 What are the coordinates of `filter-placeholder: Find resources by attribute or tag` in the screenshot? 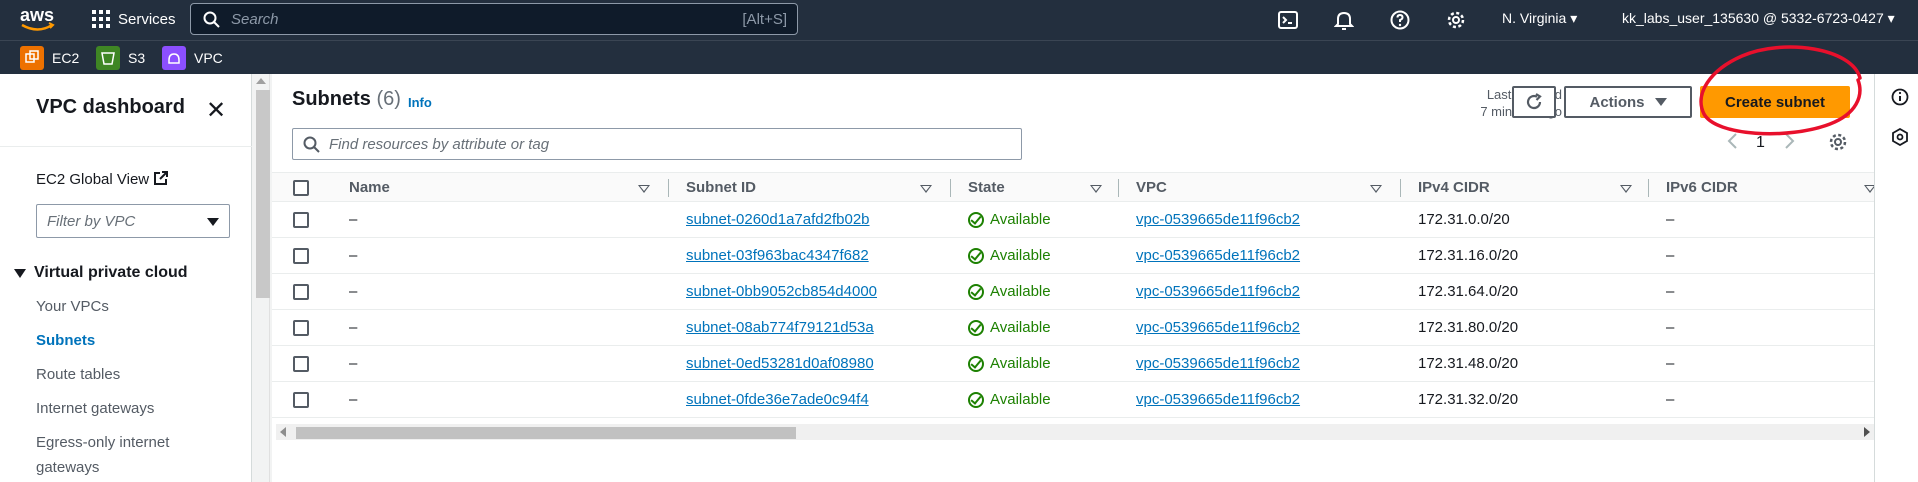 It's located at (439, 144).